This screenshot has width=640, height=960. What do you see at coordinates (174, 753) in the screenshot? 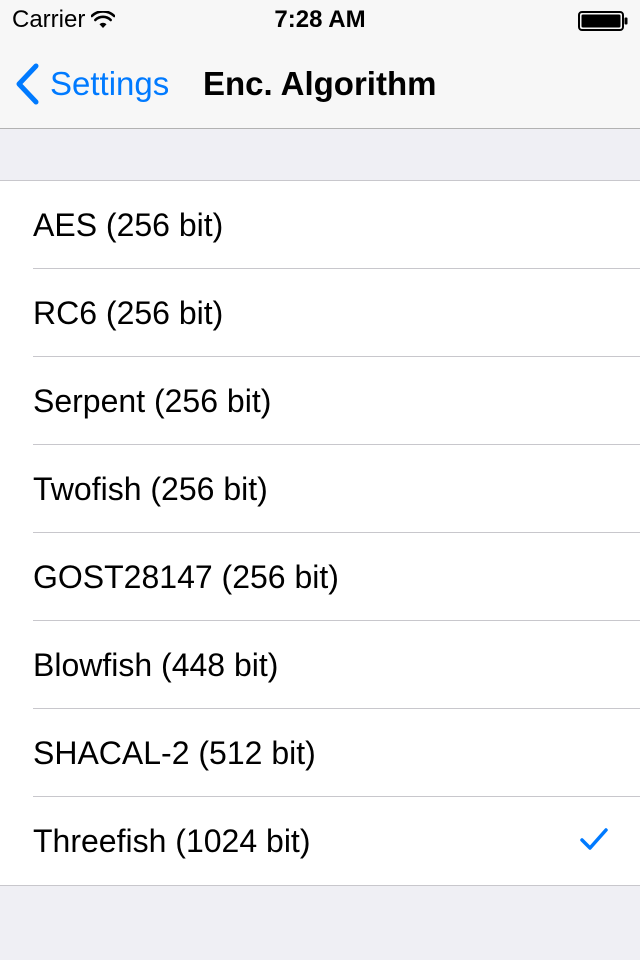
I see `algorithm-label: SHACAL-2 (512 bit)` at bounding box center [174, 753].